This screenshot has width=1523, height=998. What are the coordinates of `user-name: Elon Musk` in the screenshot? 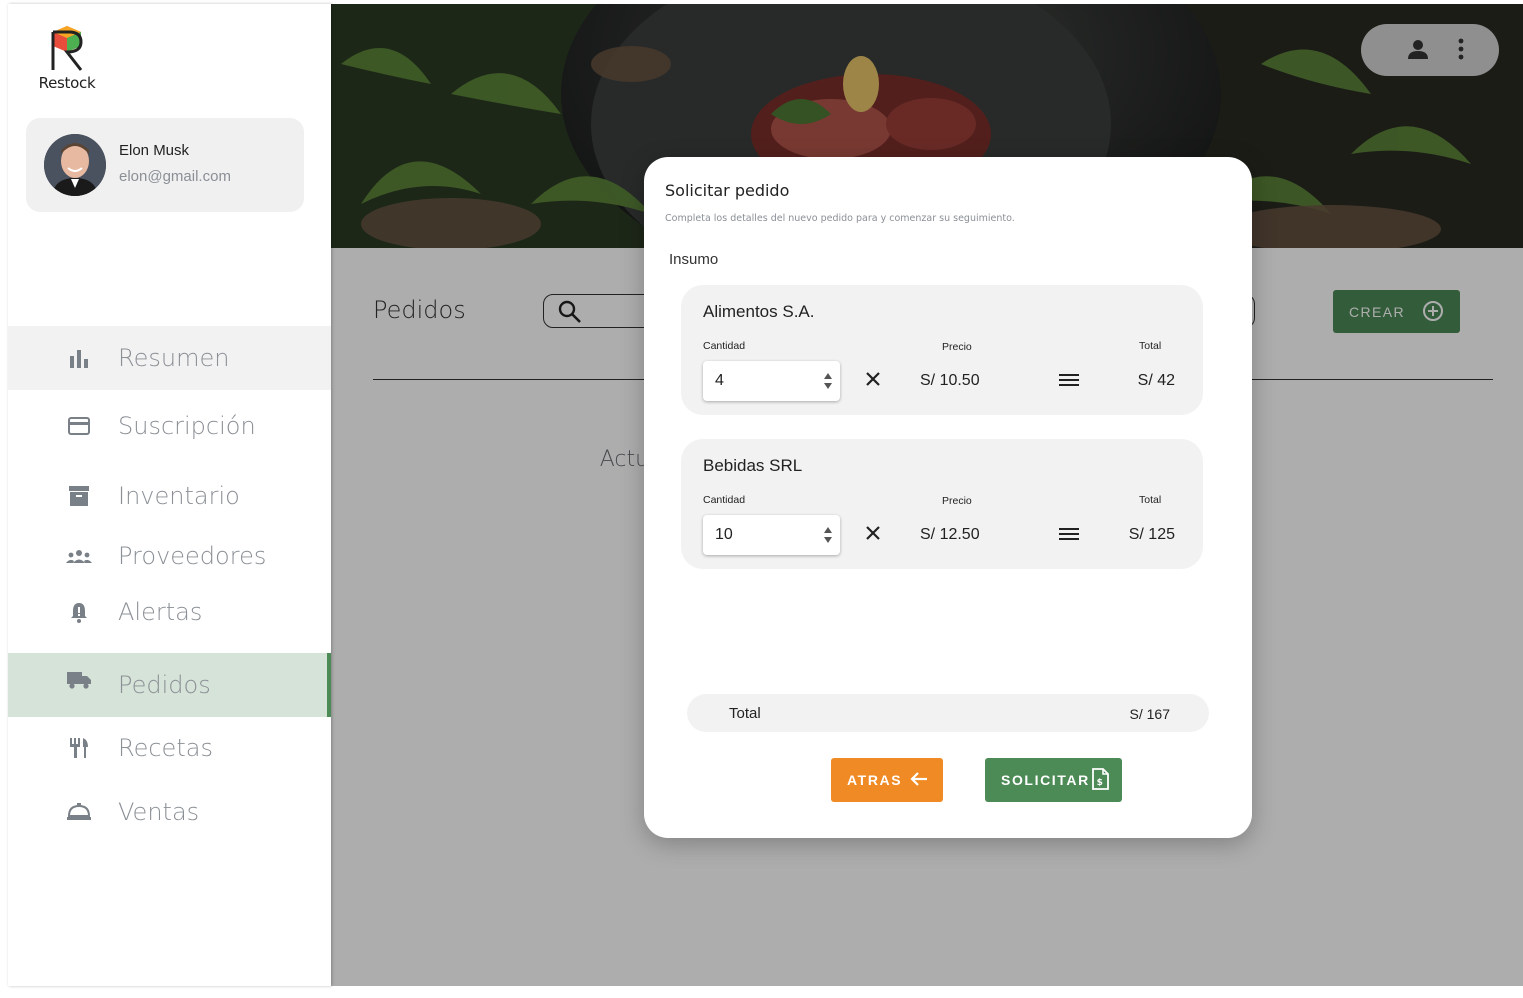 It's located at (154, 150).